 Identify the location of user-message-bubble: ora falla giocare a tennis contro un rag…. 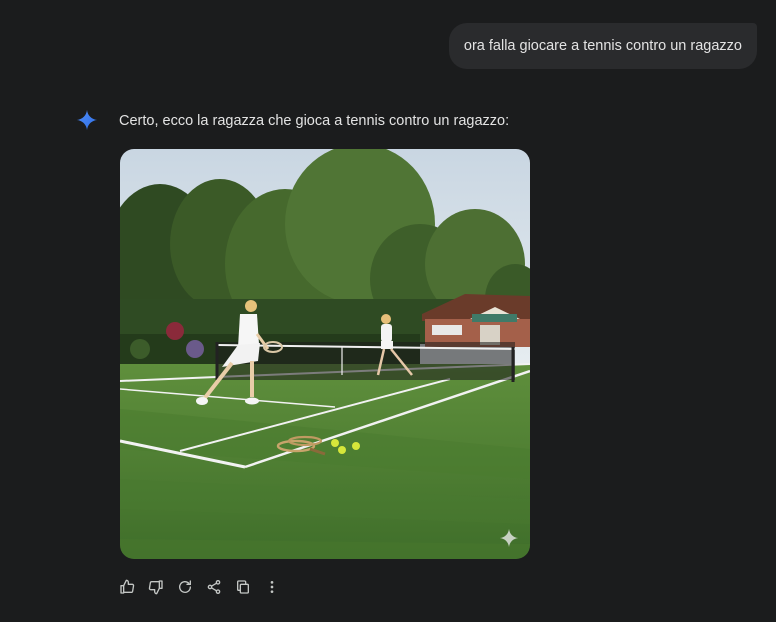
(602, 46).